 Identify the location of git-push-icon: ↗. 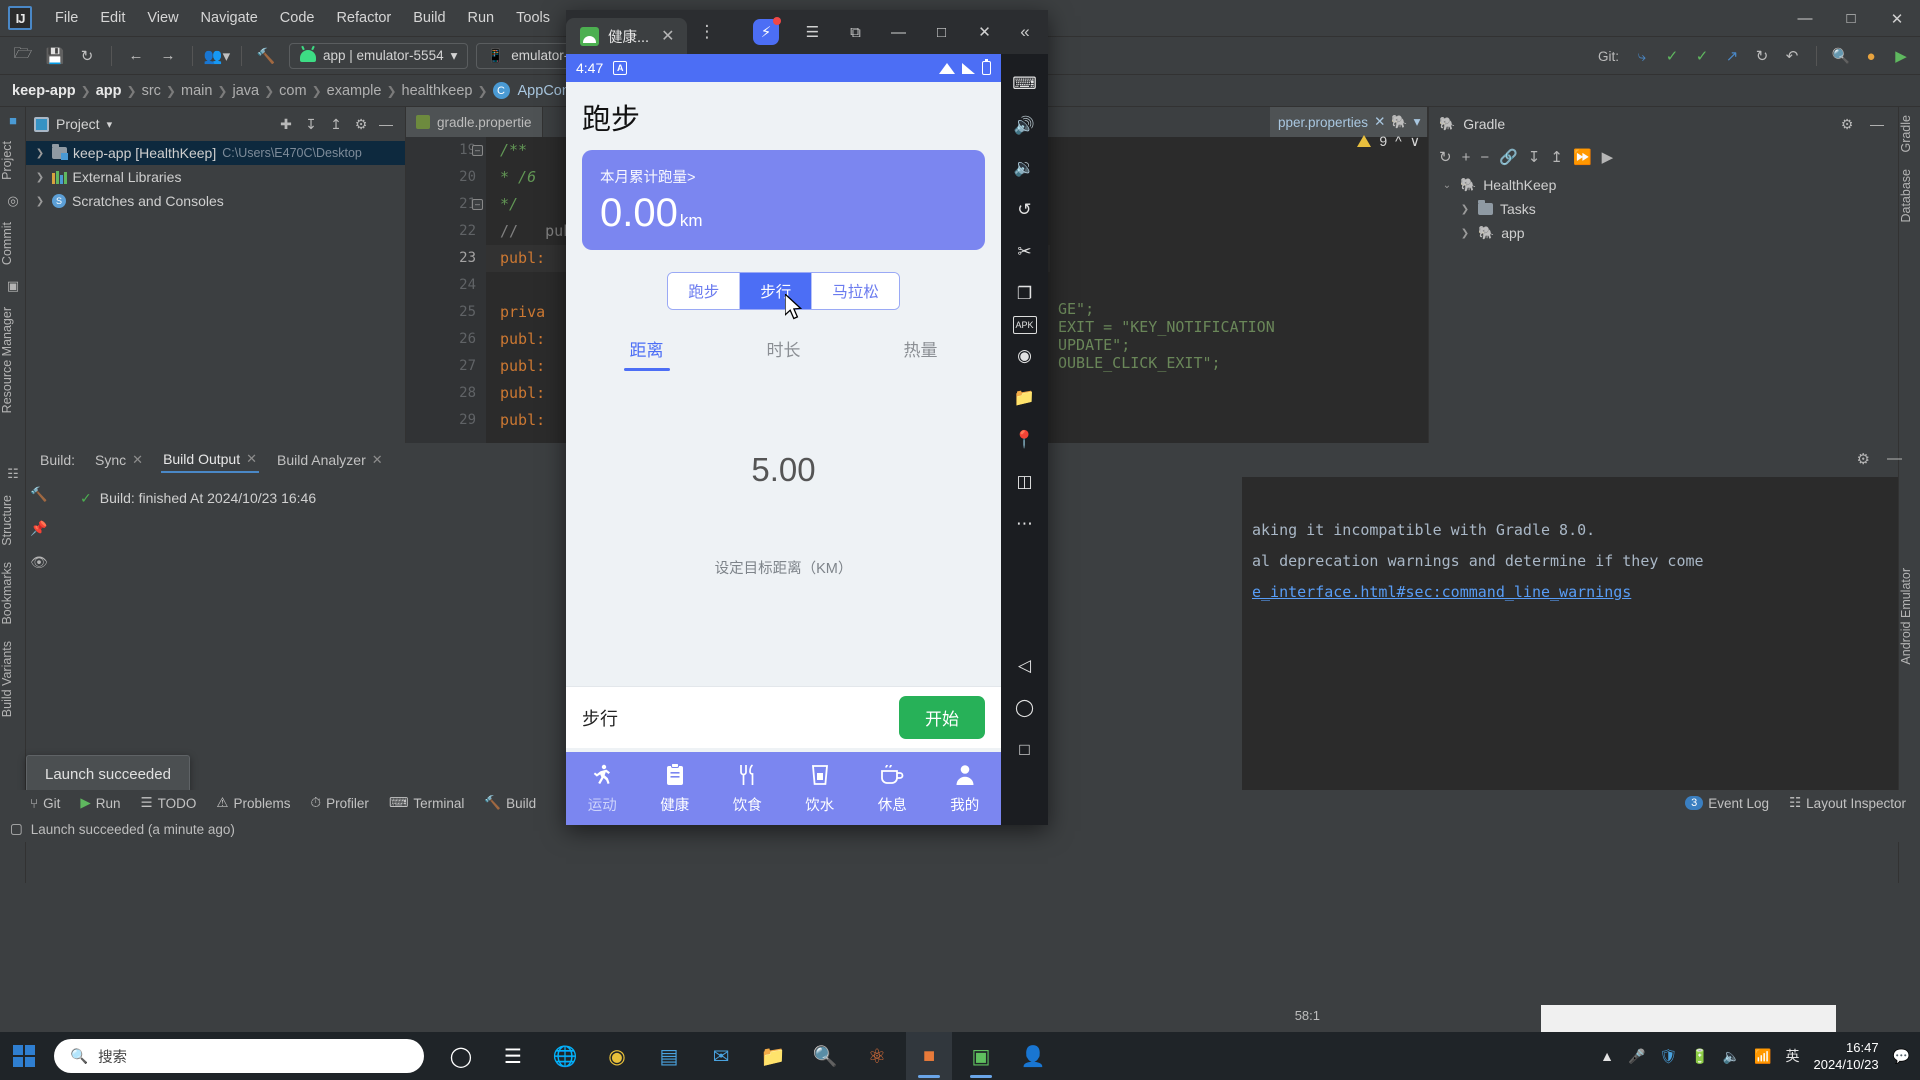
(1732, 56).